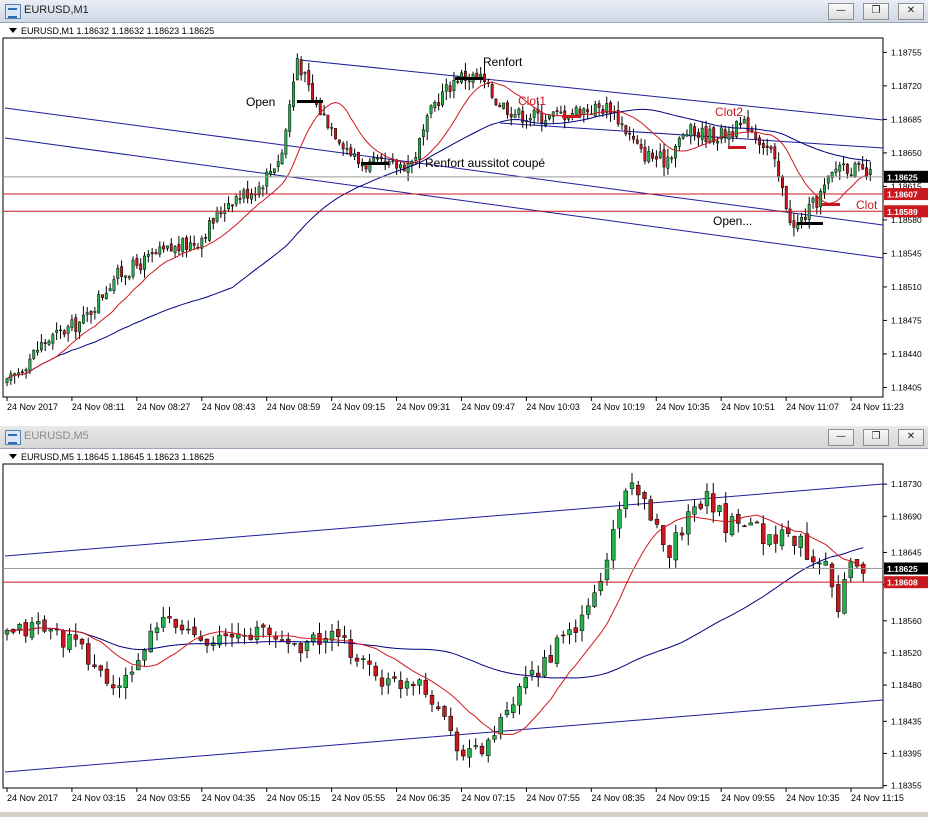  Describe the element at coordinates (877, 407) in the screenshot. I see `x-tick-label: 24 Nov 11:23` at that location.